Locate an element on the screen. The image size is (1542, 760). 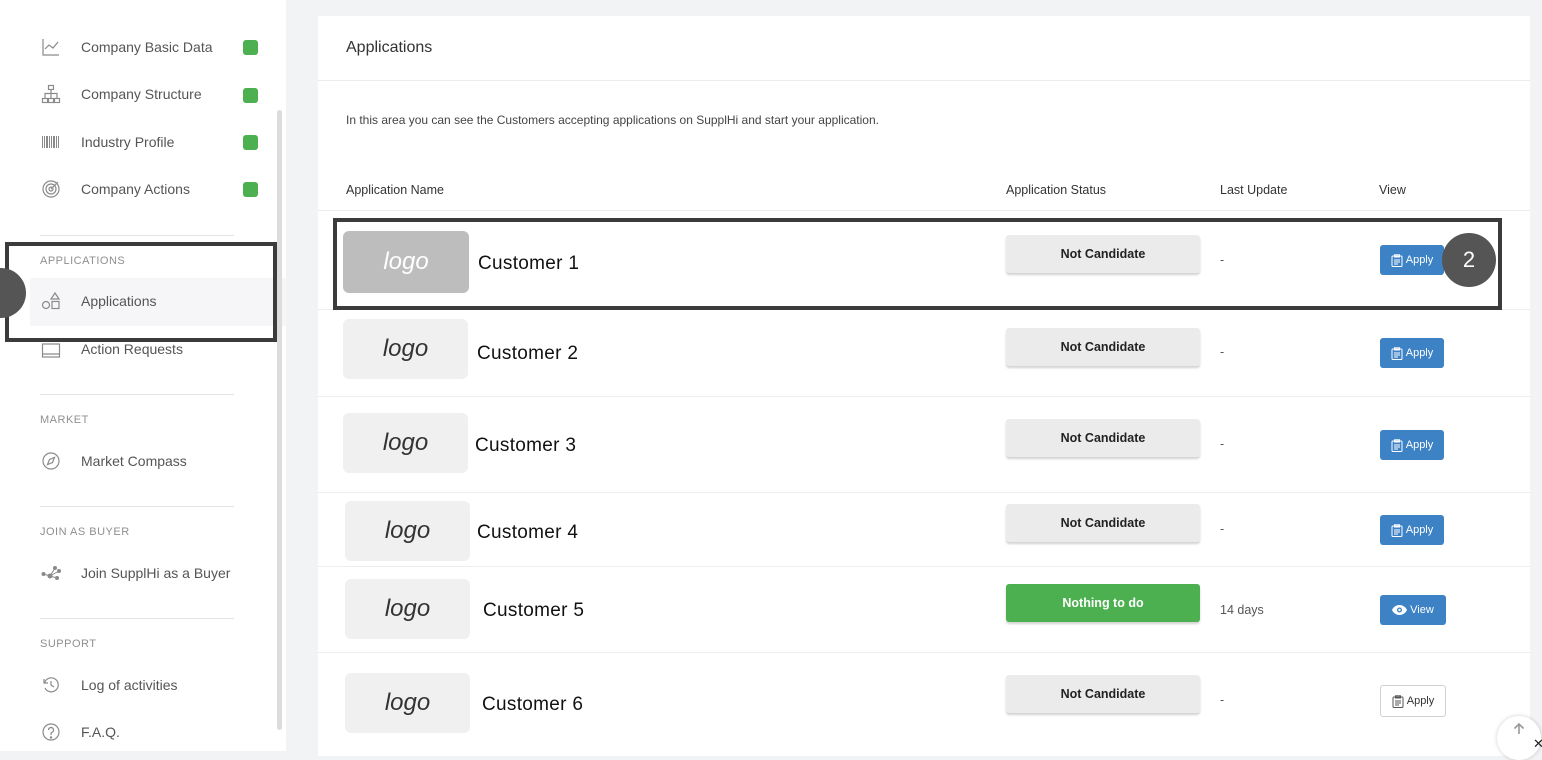
highlight-frame-applications is located at coordinates (141, 292).